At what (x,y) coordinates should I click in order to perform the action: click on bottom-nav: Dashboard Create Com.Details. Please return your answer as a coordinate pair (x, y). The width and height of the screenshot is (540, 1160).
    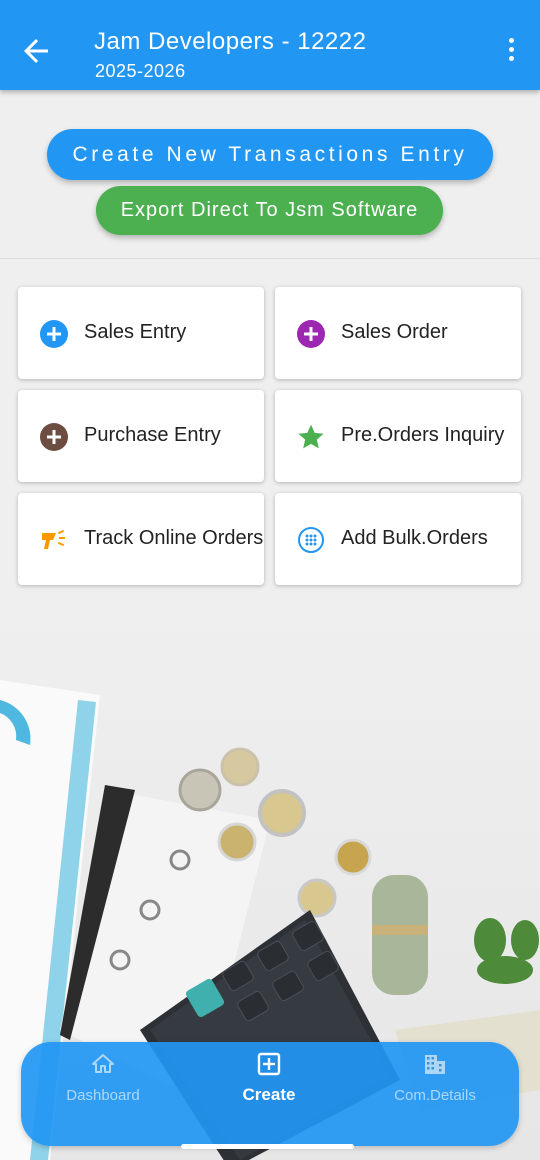
    Looking at the image, I should click on (270, 1094).